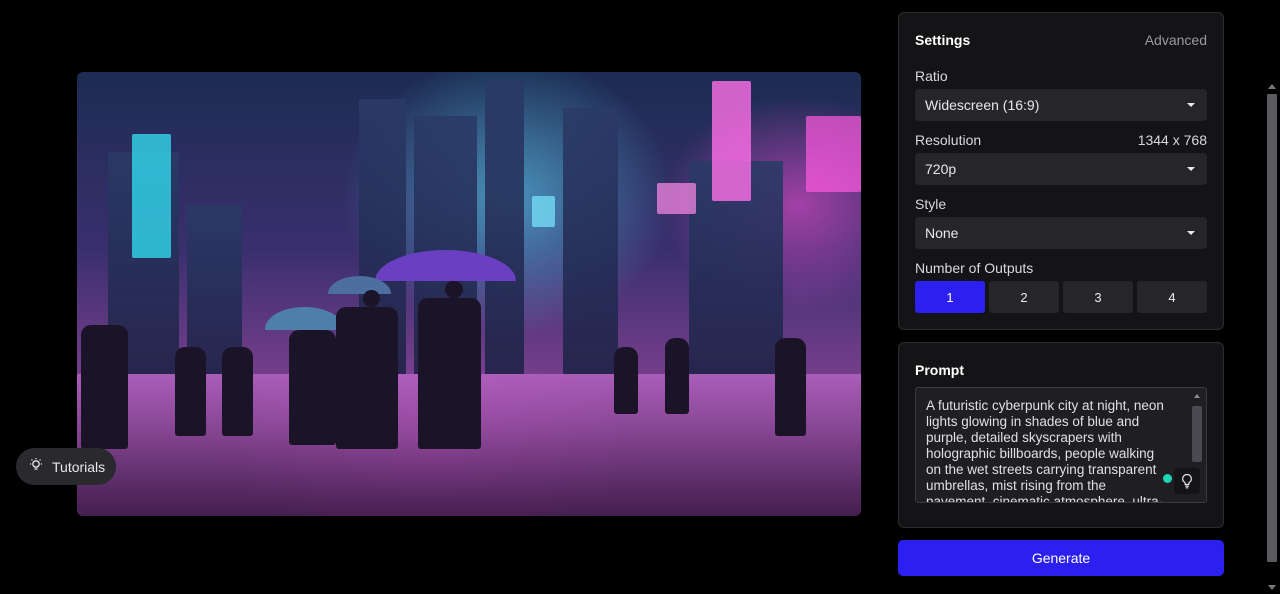  Describe the element at coordinates (1272, 328) in the screenshot. I see `page-scrollbar-thumb` at that location.